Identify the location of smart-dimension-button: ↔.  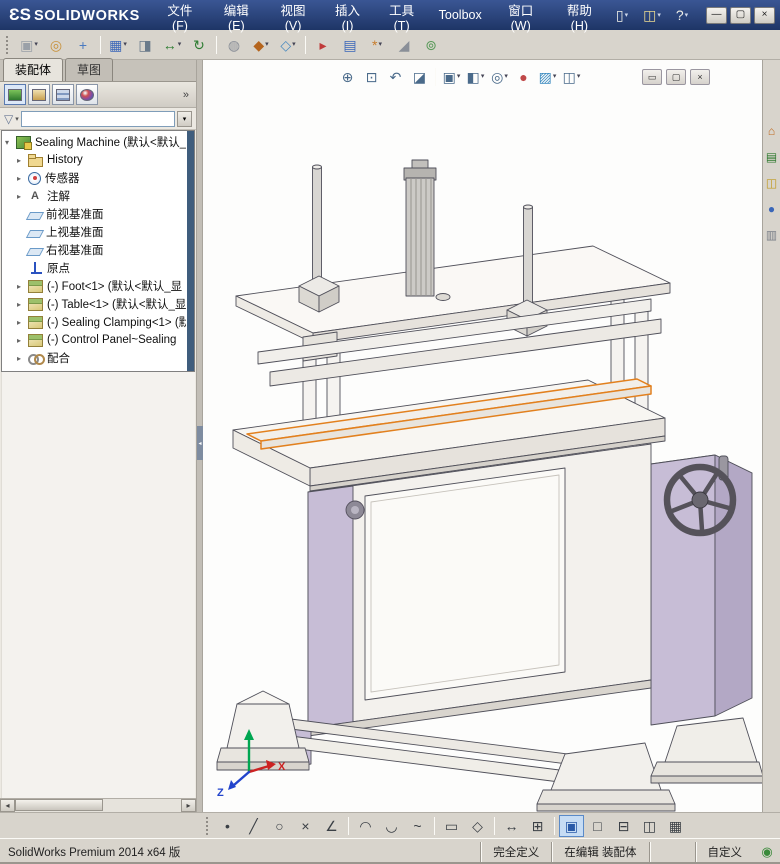
(511, 826).